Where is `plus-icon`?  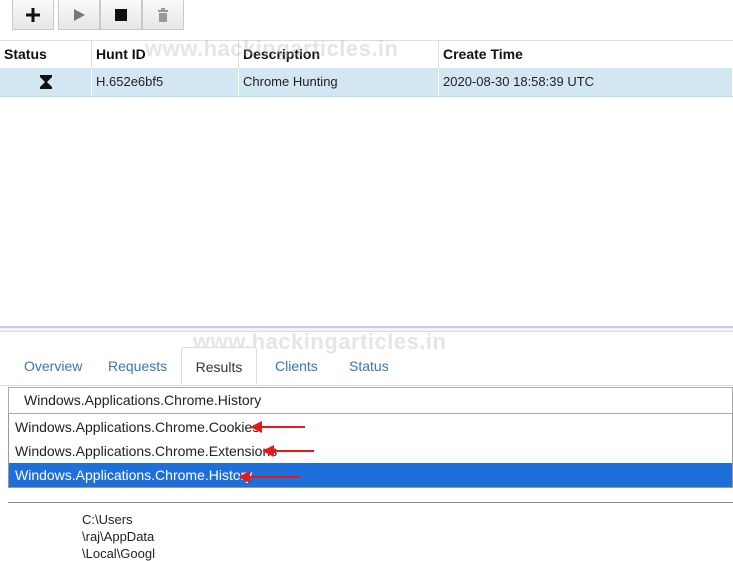 plus-icon is located at coordinates (33, 14).